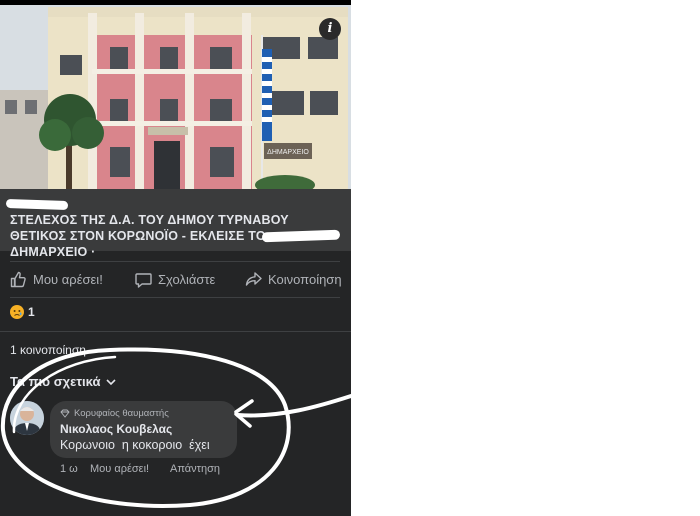  What do you see at coordinates (55, 381) in the screenshot?
I see `sort-label: Τα πιο σχετικά` at bounding box center [55, 381].